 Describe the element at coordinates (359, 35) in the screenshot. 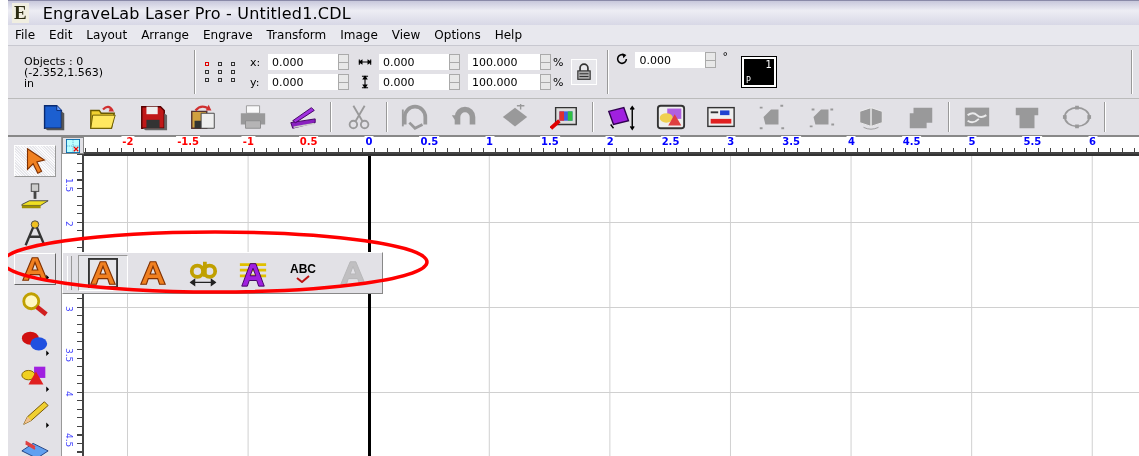

I see `menu-item: Image` at that location.